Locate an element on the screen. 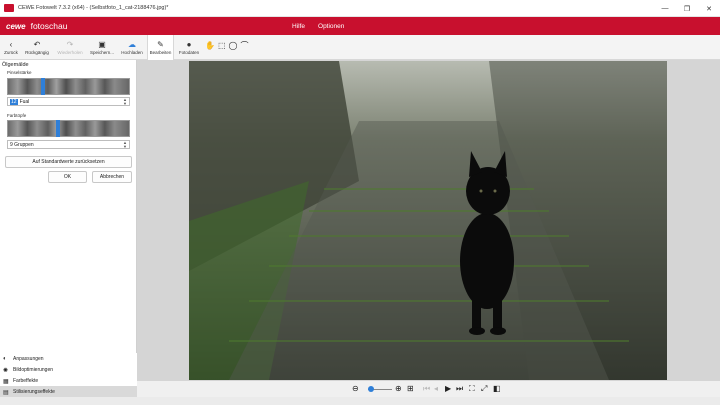 This screenshot has height=405, width=720. cancel-button: Abbrechen is located at coordinates (112, 177).